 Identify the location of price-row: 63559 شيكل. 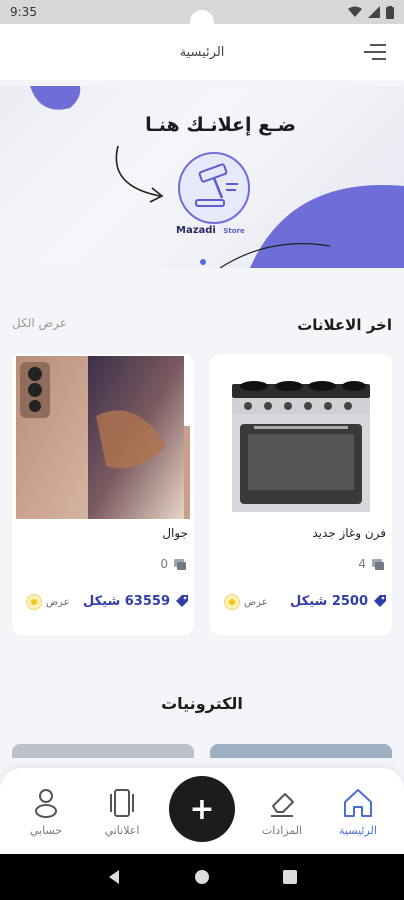
(135, 601).